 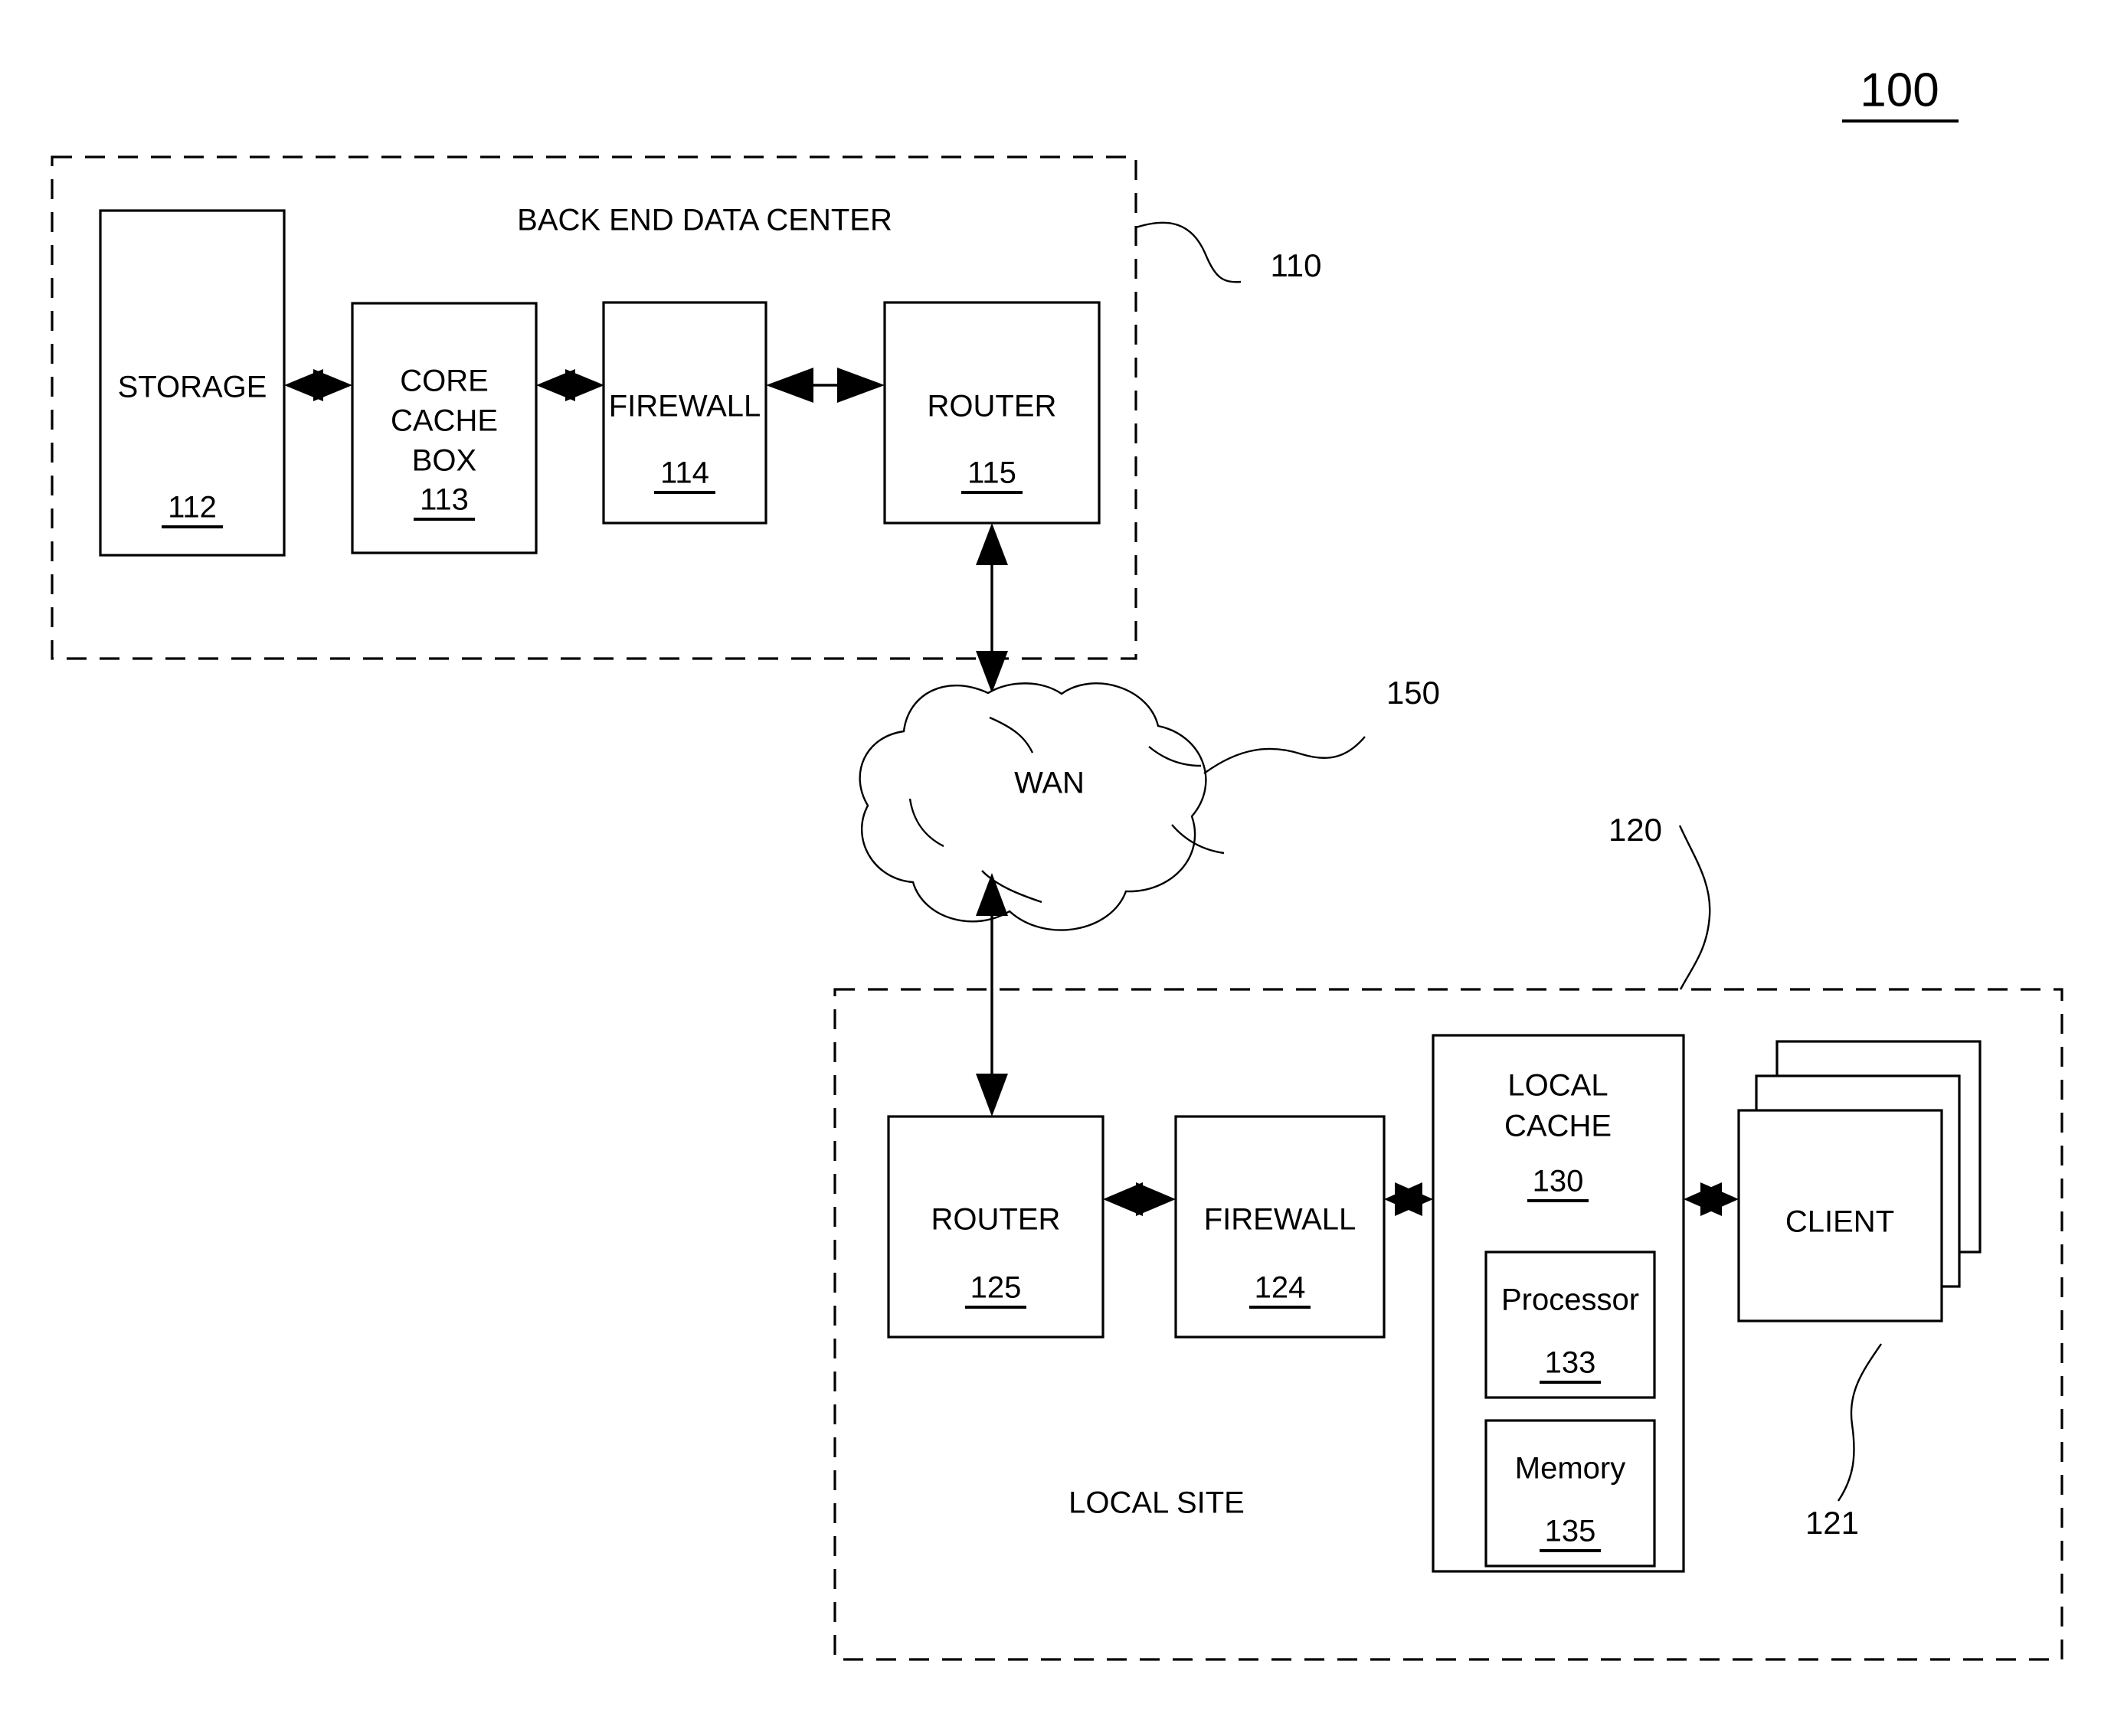 I want to click on back-end-data-center-ref: 110, so click(x=1296, y=265).